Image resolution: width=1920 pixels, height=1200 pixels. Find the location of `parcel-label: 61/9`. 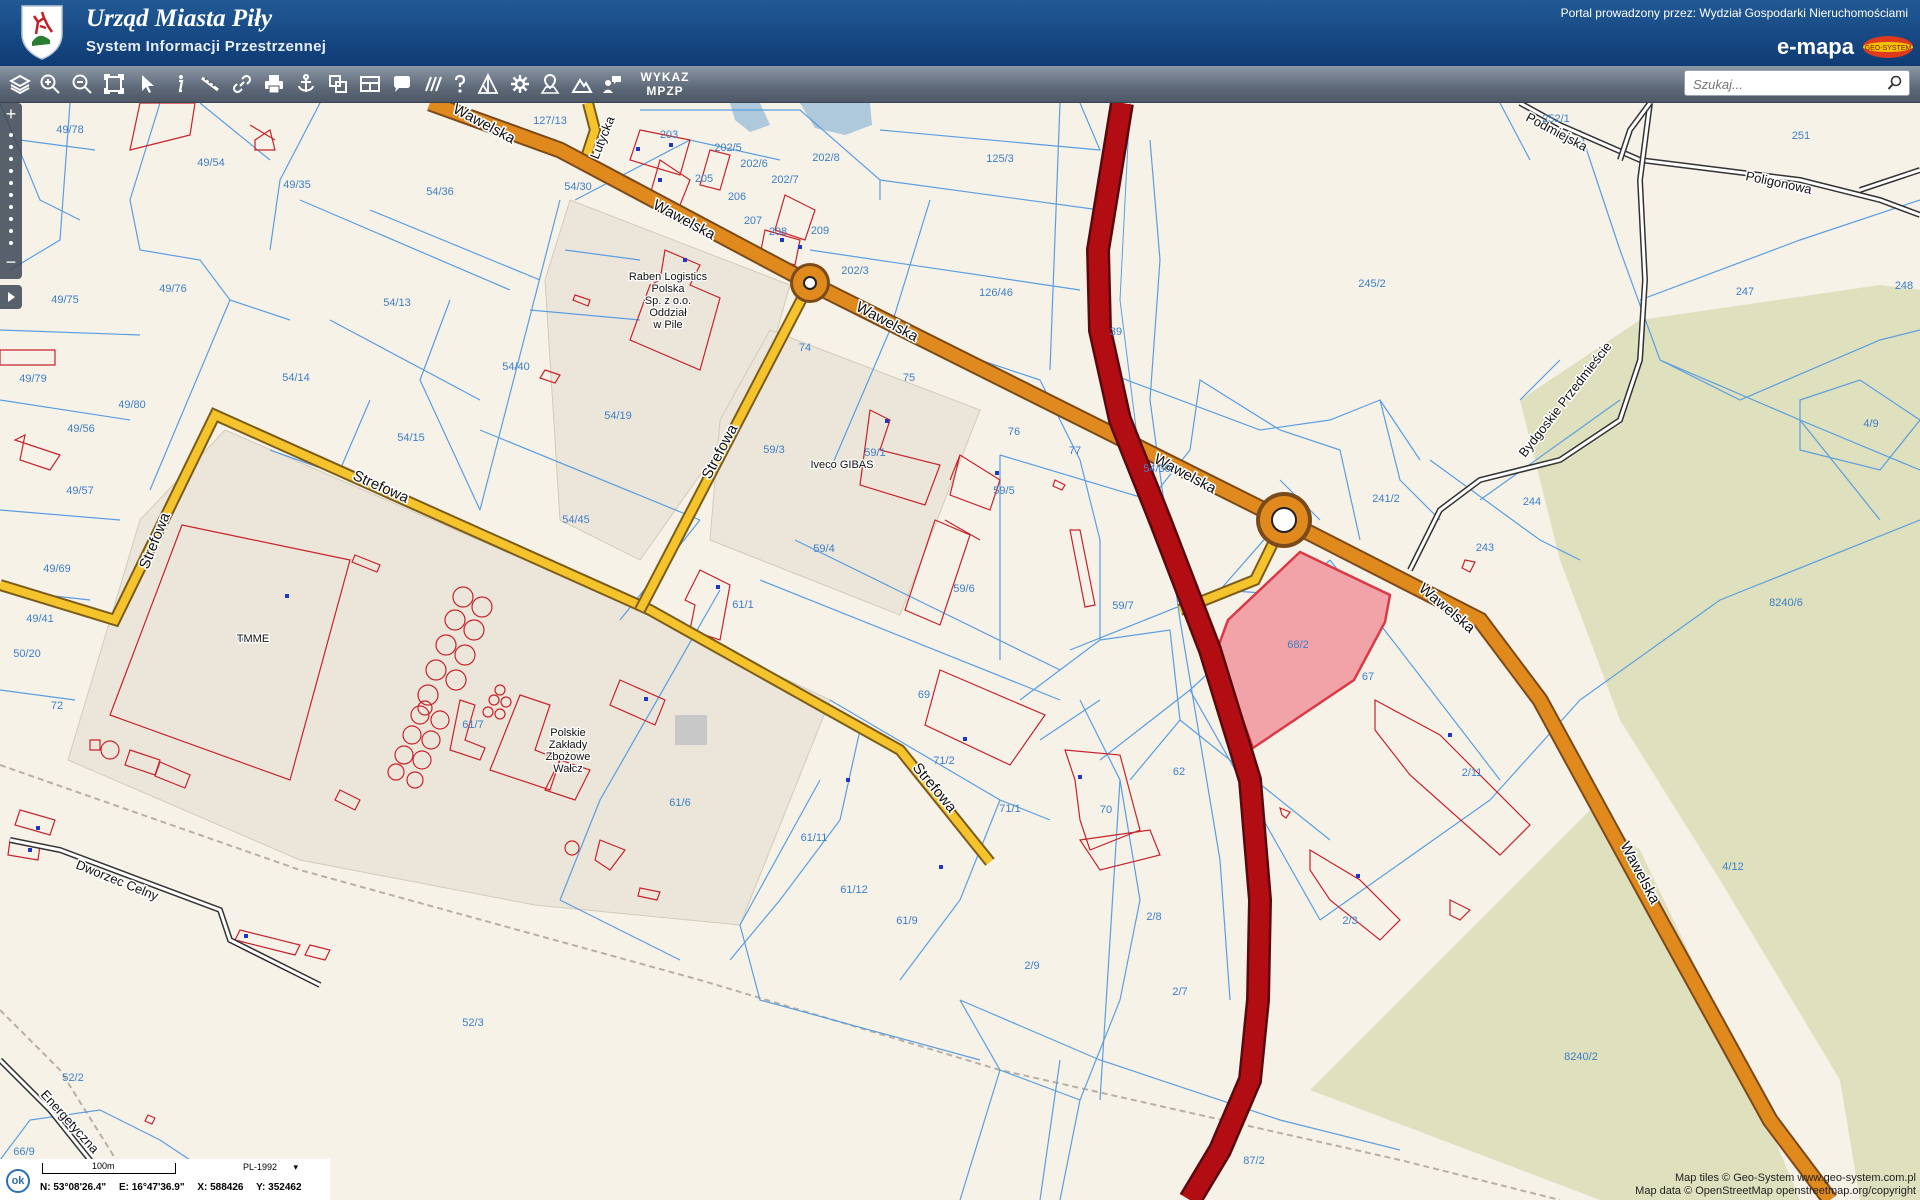

parcel-label: 61/9 is located at coordinates (906, 921).